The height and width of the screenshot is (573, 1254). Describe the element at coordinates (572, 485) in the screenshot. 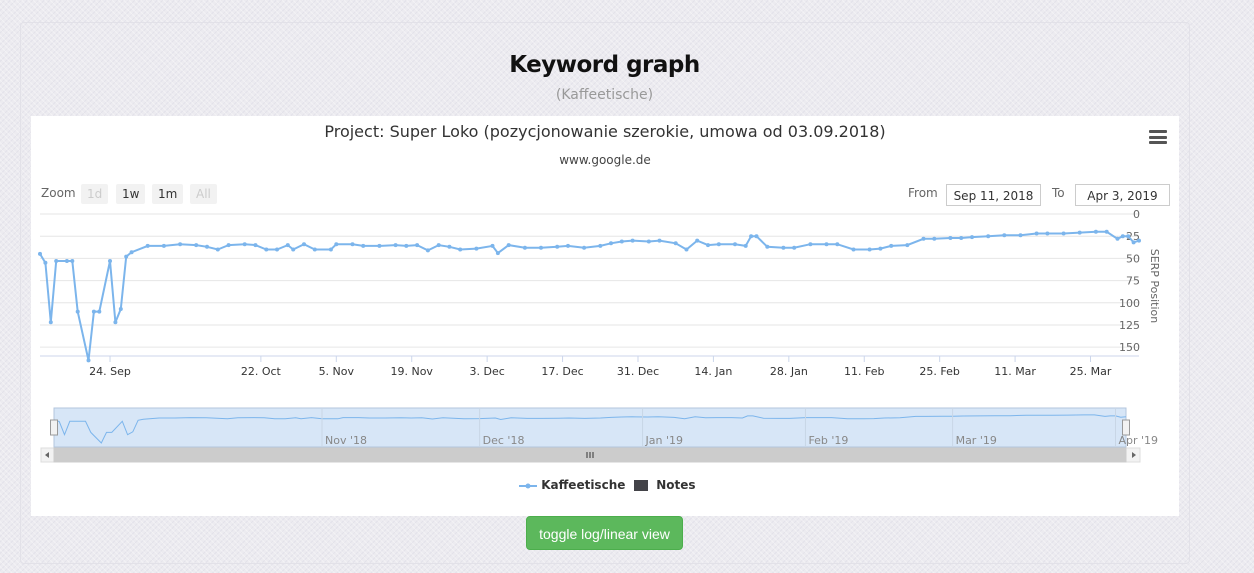

I see `legend-item-kaffeetische: Kaffeetische` at that location.